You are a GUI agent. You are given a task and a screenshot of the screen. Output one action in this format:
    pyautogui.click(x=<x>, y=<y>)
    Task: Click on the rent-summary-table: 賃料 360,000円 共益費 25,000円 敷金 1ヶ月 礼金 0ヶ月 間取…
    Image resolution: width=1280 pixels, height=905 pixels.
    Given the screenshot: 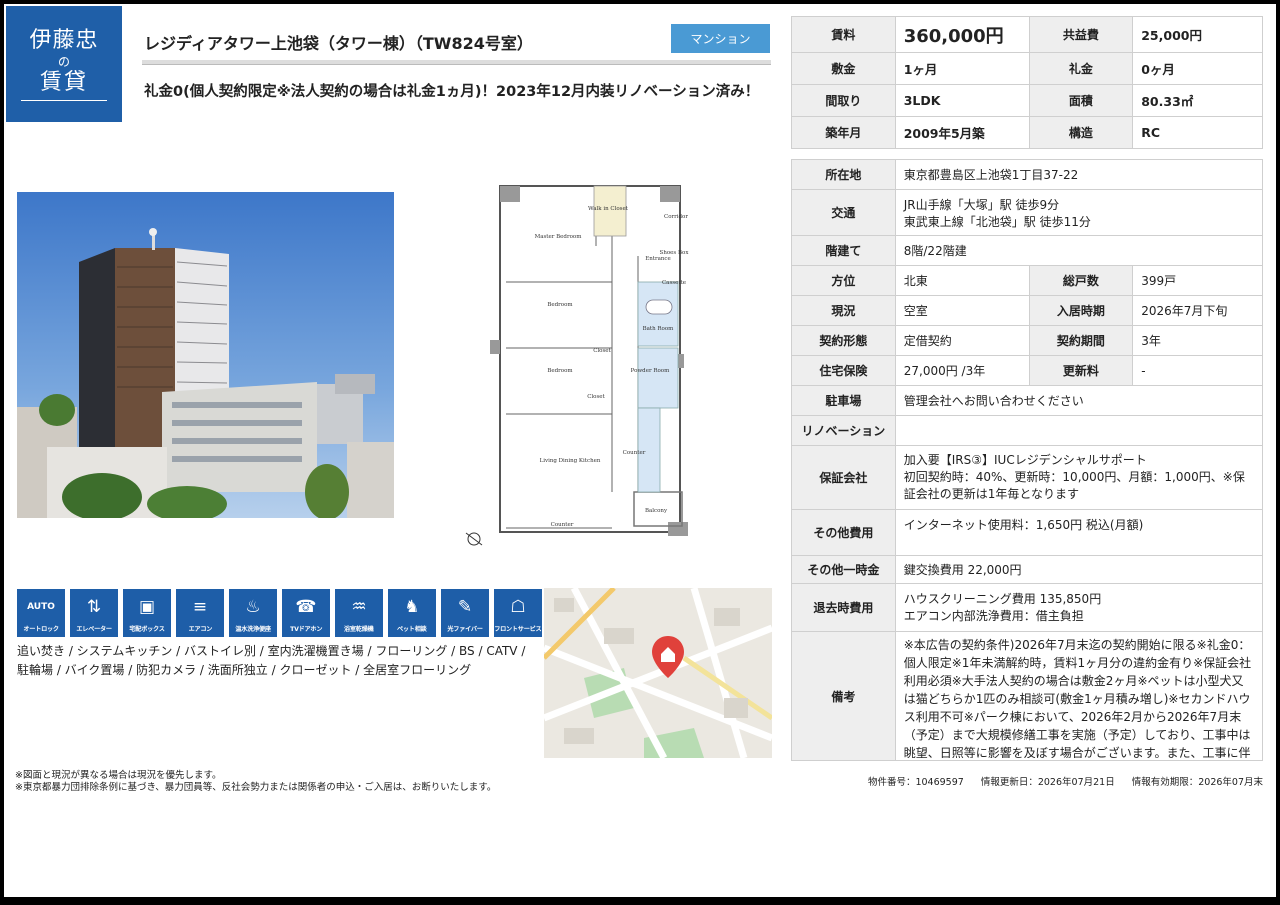 What is the action you would take?
    pyautogui.click(x=1027, y=82)
    